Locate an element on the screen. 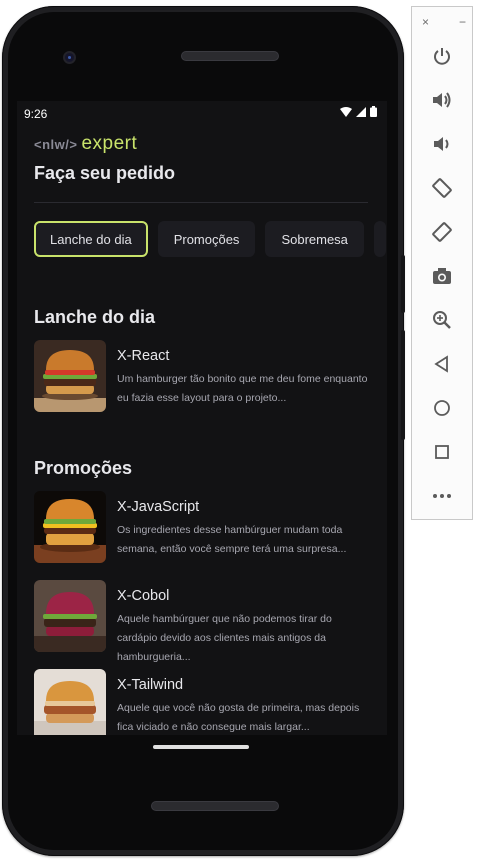 This screenshot has height=861, width=485. overview-icon is located at coordinates (442, 452).